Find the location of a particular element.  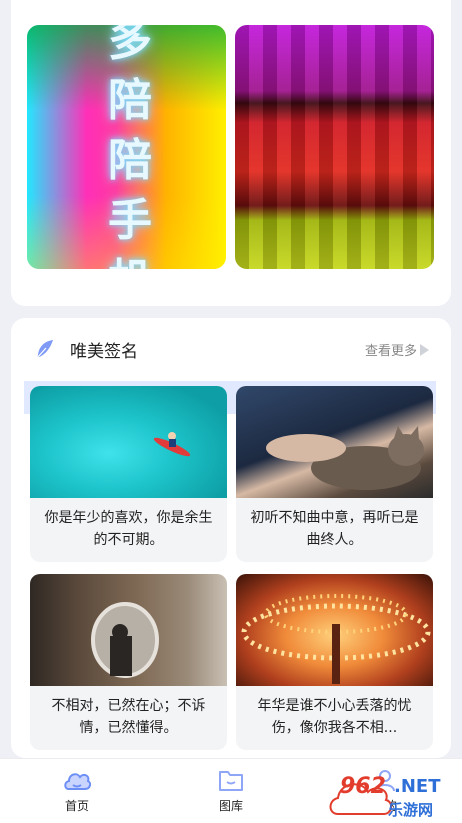

watermark-cn: 乐游网 is located at coordinates (411, 810).